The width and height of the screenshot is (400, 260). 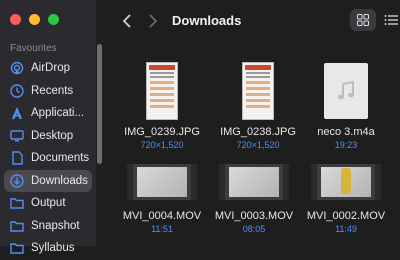 I want to click on music-note-icon, so click(x=346, y=90).